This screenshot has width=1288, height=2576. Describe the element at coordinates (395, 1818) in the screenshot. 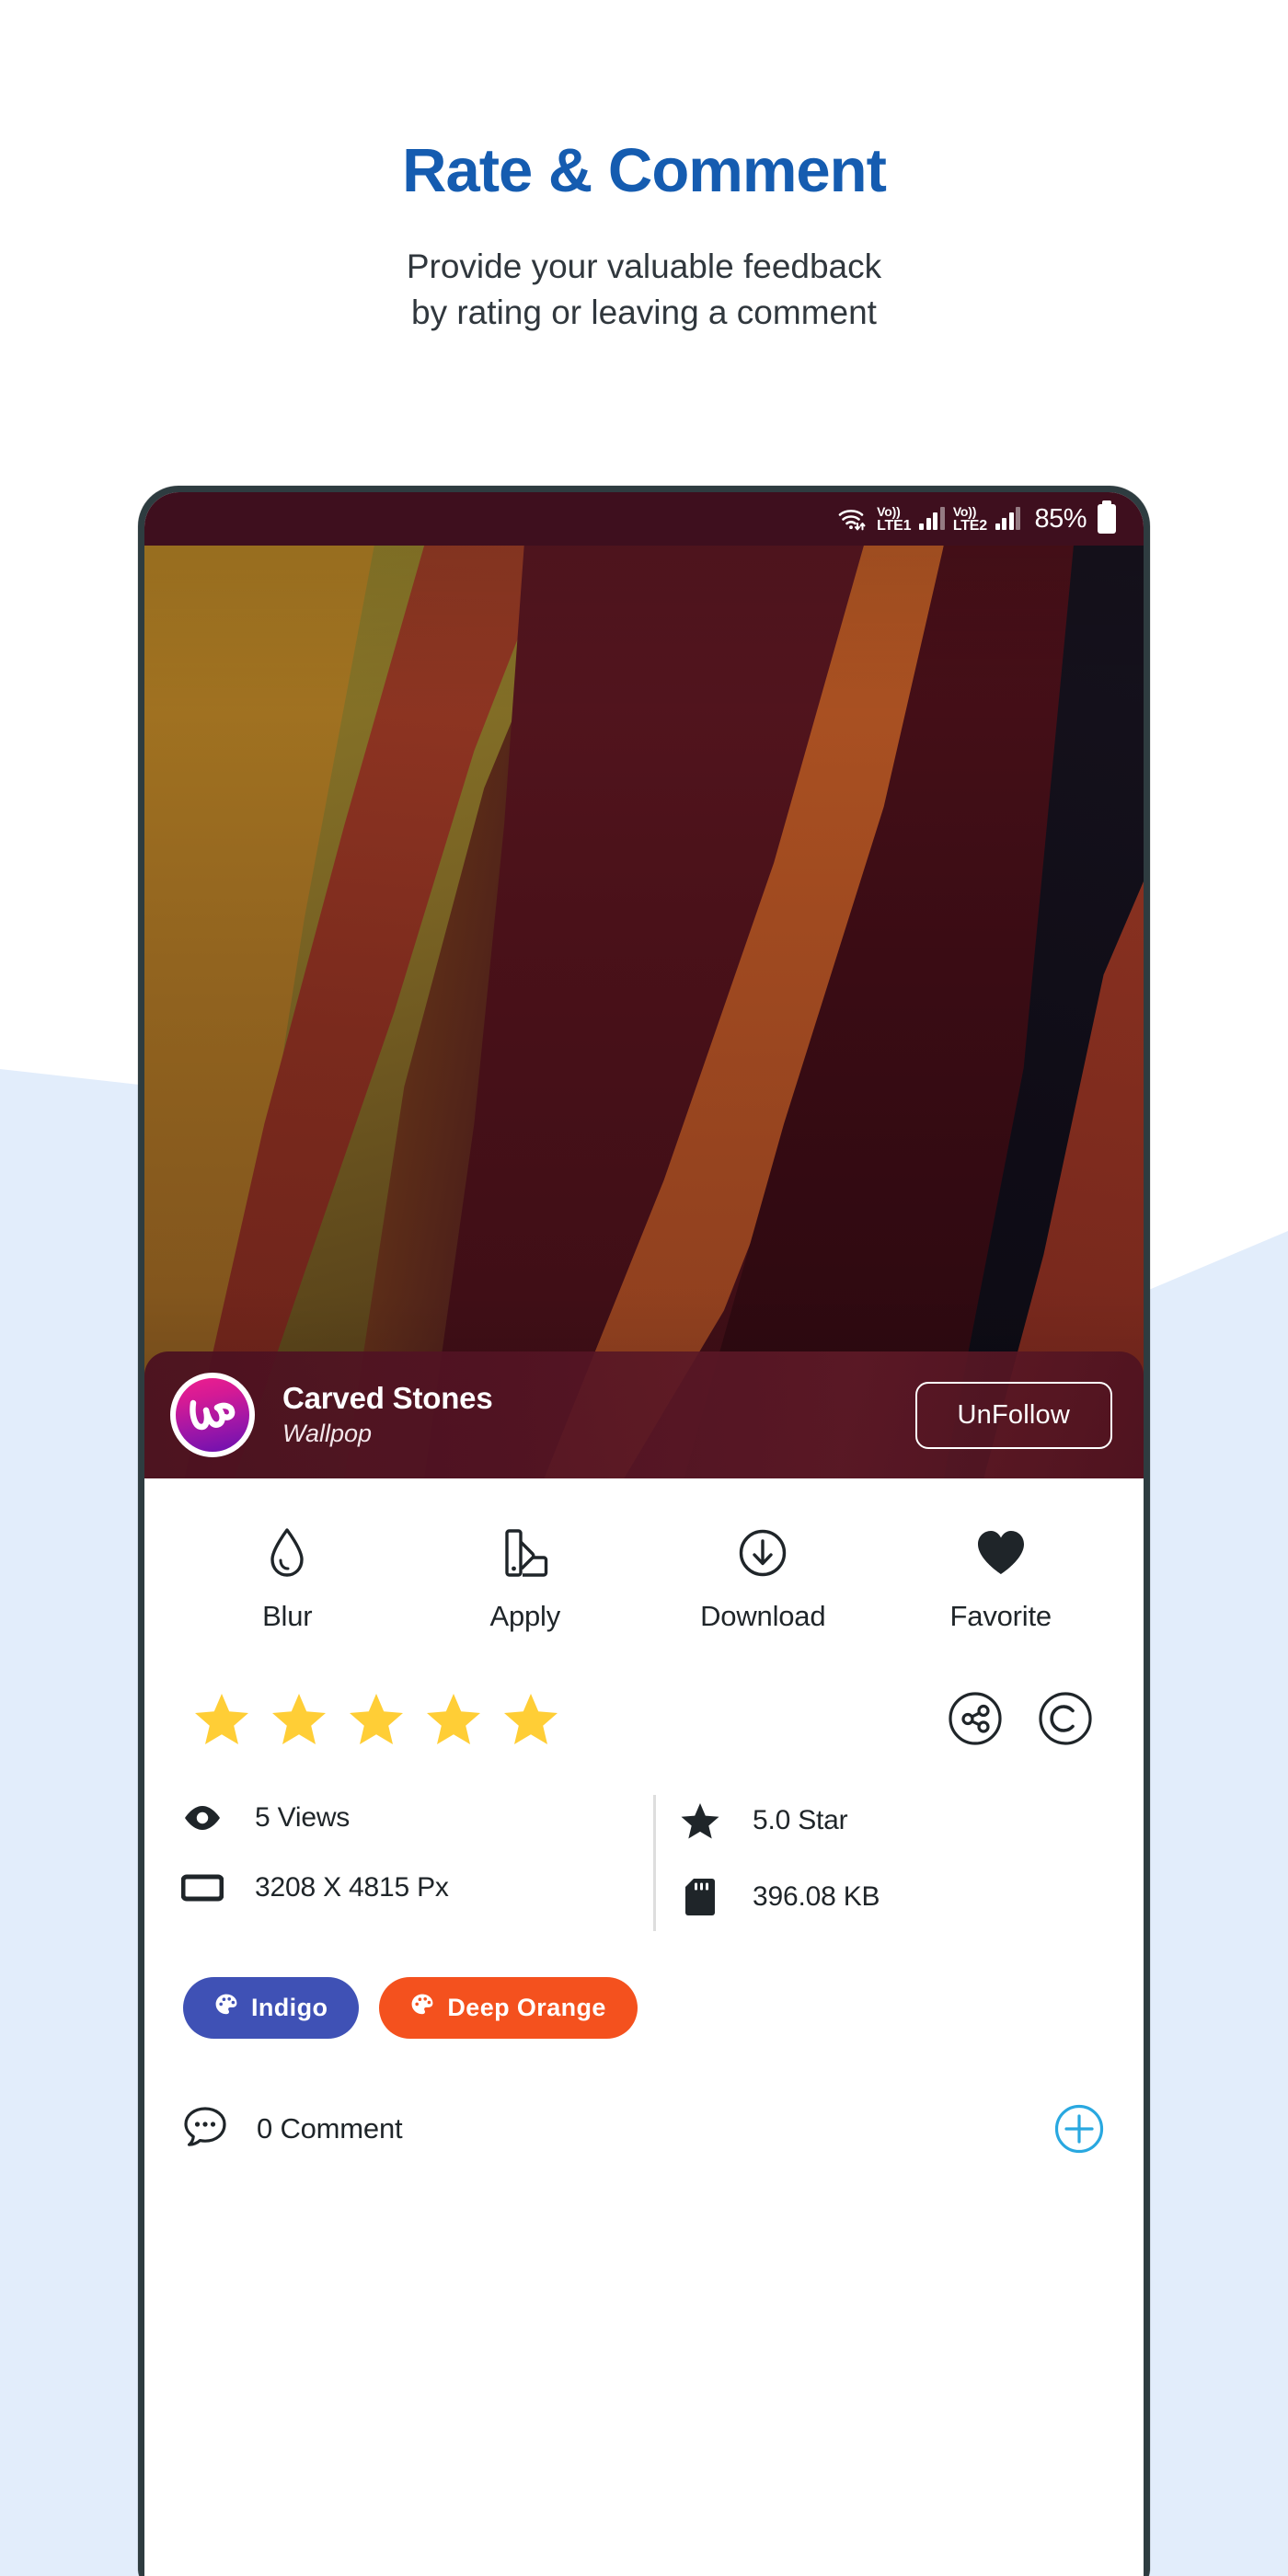

I see `stat-views: 5 Views` at that location.